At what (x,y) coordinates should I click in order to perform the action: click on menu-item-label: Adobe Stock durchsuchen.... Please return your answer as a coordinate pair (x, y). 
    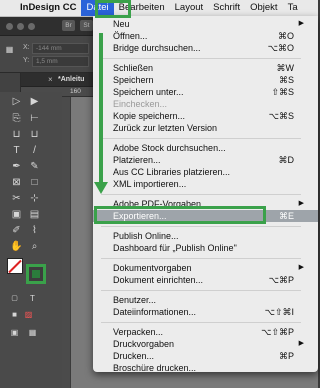
    Looking at the image, I should click on (169, 148).